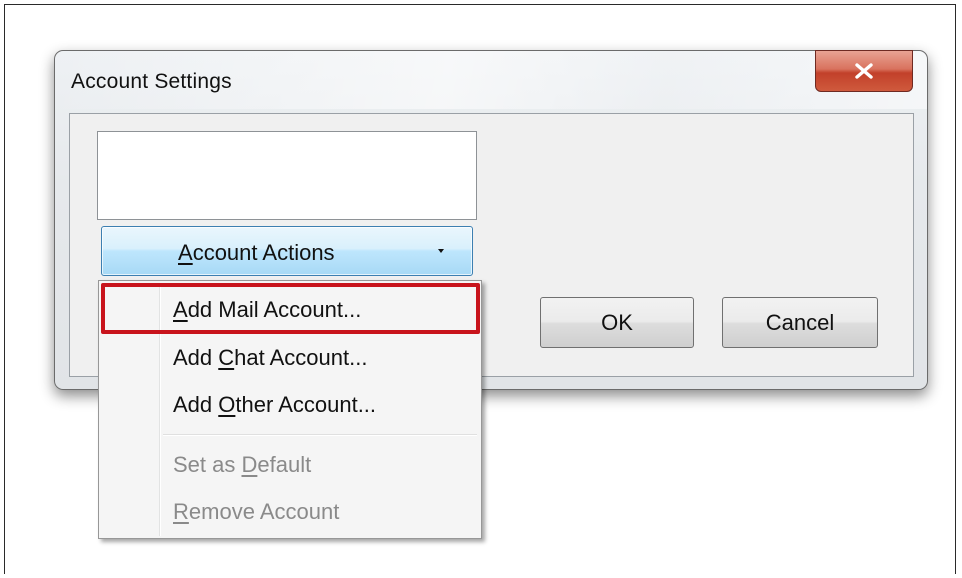 The height and width of the screenshot is (578, 962). Describe the element at coordinates (256, 252) in the screenshot. I see `account-actions-label: Account Actions` at that location.